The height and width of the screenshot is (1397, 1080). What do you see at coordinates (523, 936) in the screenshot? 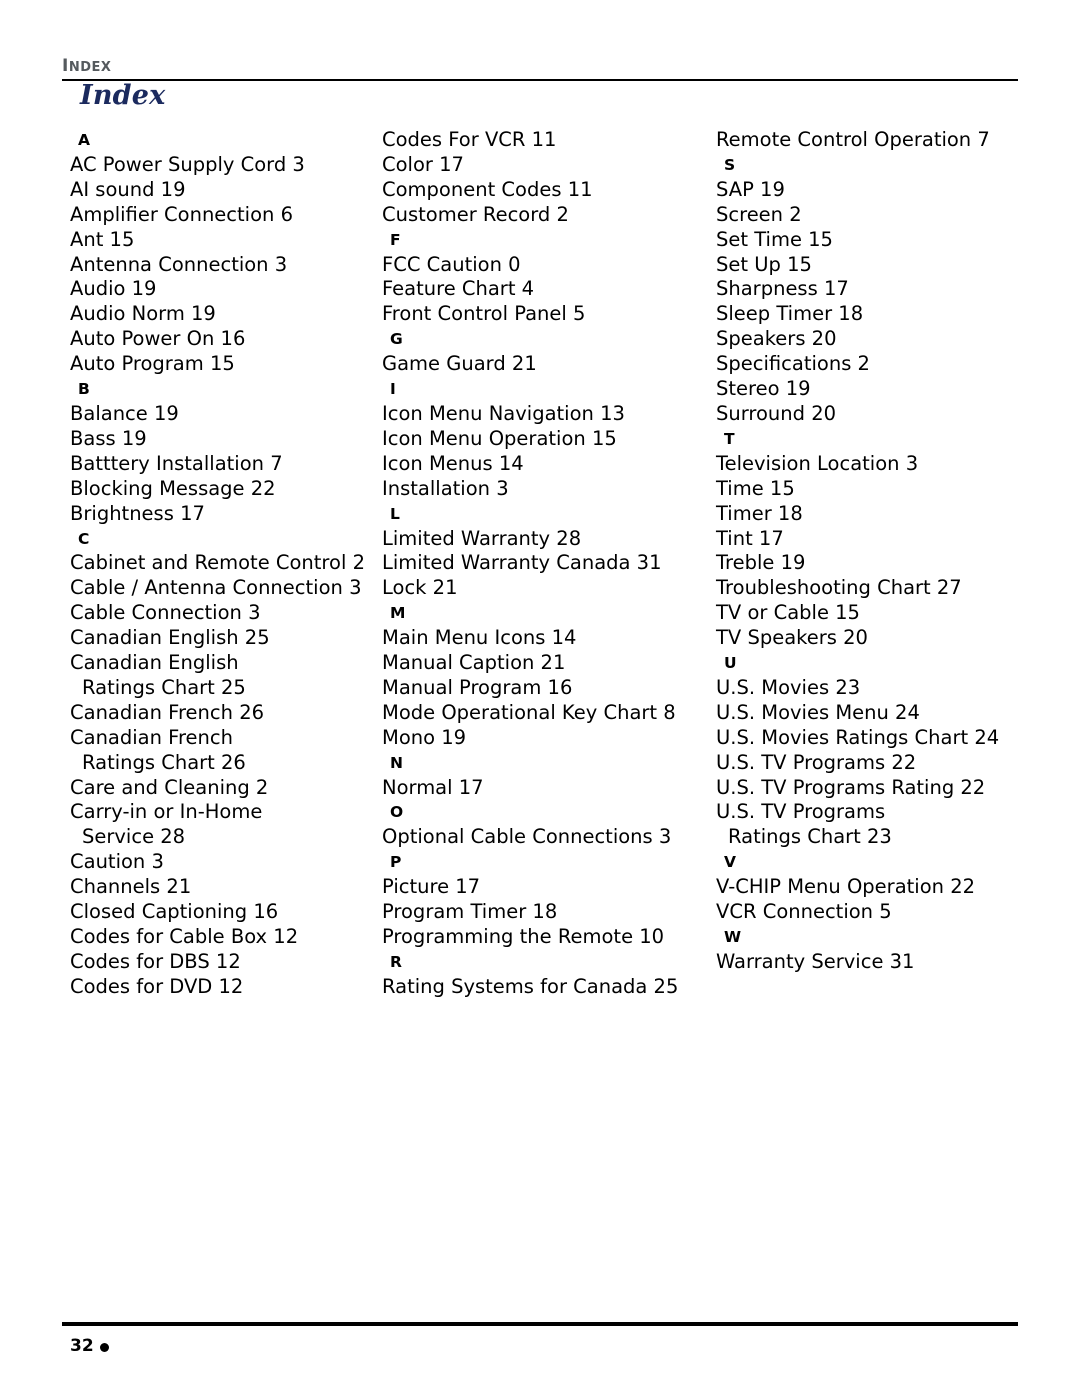
I see `index-entry: Programming the Remote 10` at bounding box center [523, 936].